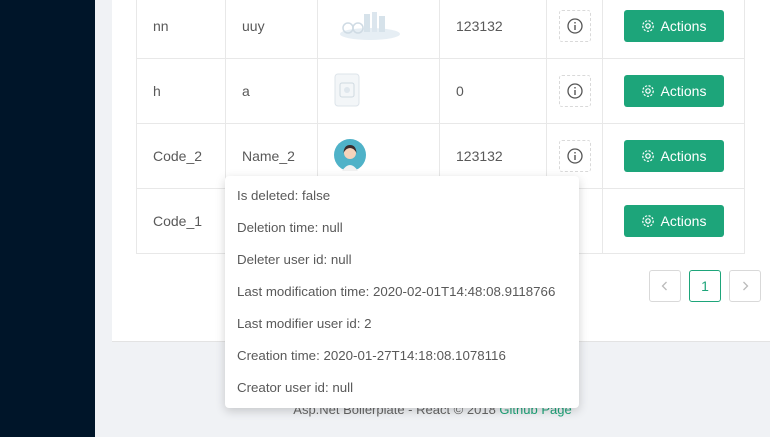 The width and height of the screenshot is (770, 437). I want to click on landscape-illustration-thumbnail, so click(370, 25).